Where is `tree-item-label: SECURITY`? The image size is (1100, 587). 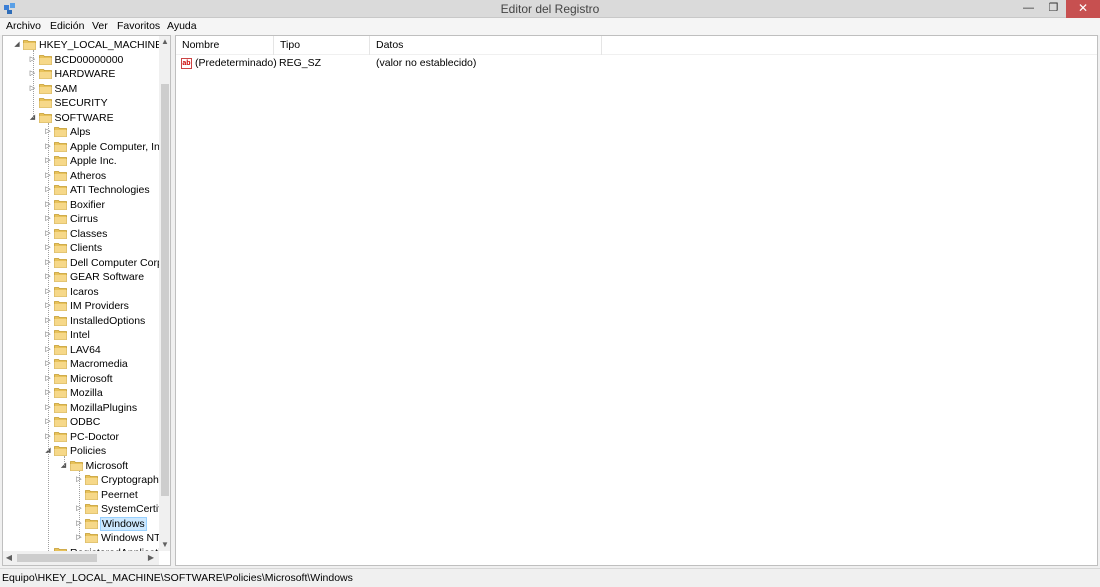 tree-item-label: SECURITY is located at coordinates (81, 103).